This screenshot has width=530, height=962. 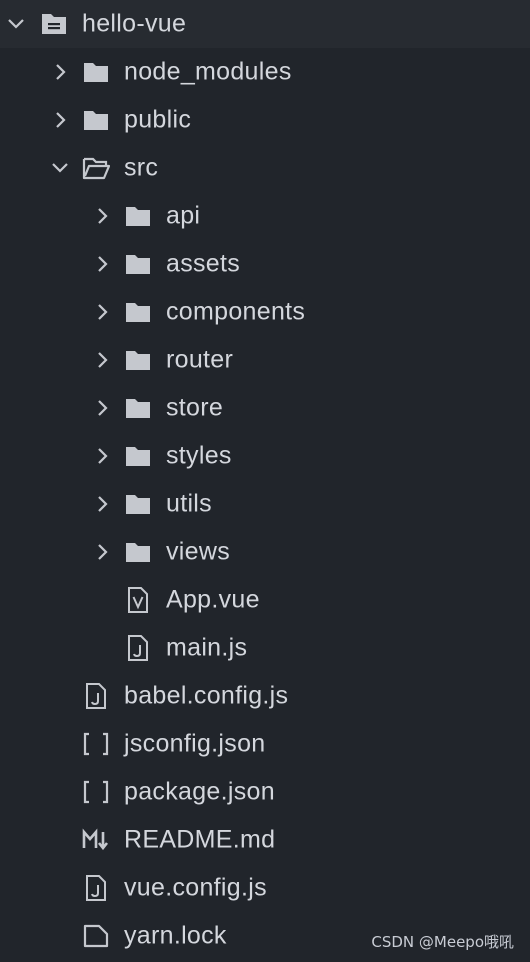 I want to click on tree-item-label: router, so click(x=200, y=359).